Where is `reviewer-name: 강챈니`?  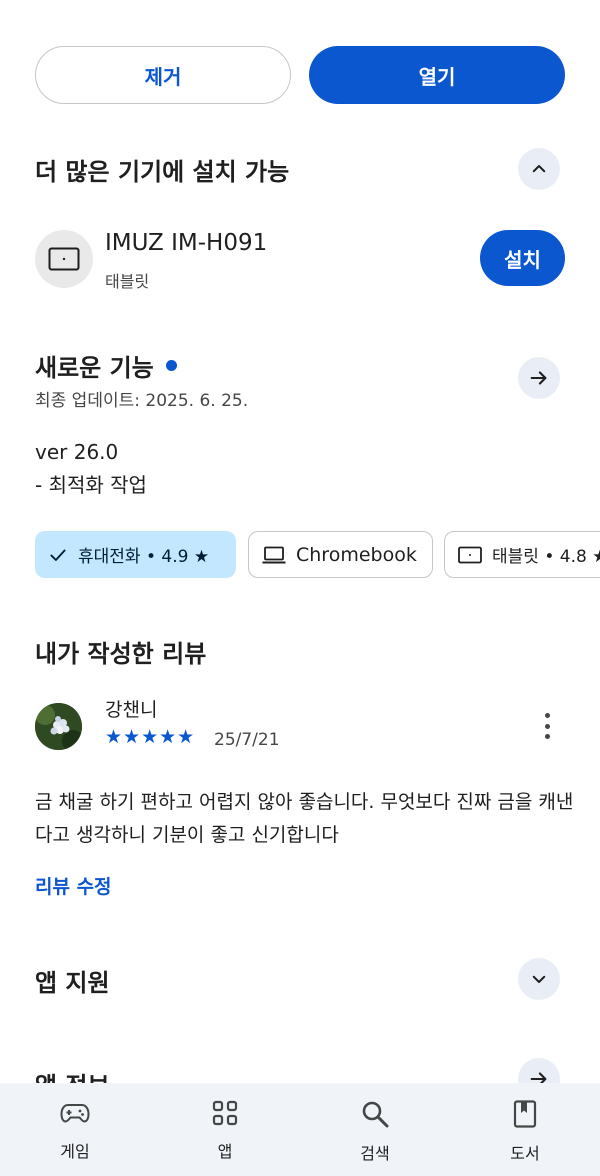
reviewer-name: 강챈니 is located at coordinates (131, 710).